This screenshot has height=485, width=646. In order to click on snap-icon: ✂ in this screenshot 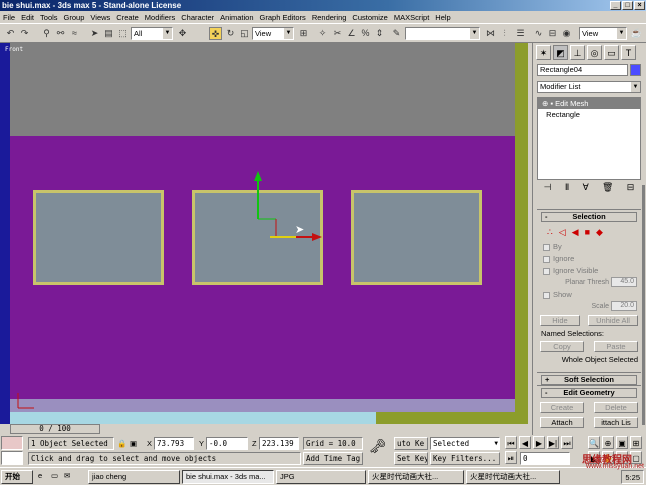, I will do `click(337, 33)`.